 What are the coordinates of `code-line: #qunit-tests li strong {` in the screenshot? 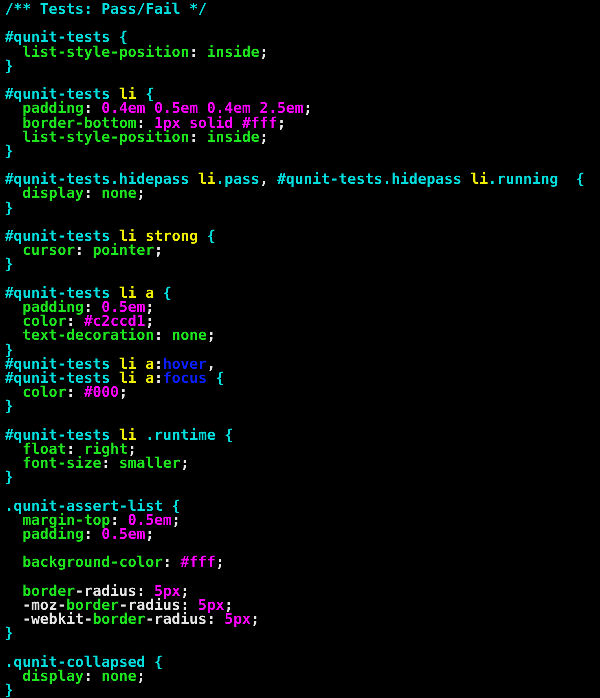 It's located at (110, 237).